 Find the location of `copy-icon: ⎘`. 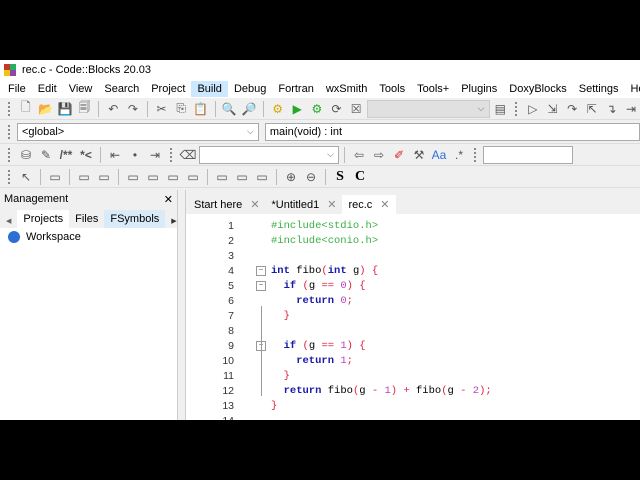

copy-icon: ⎘ is located at coordinates (181, 109).